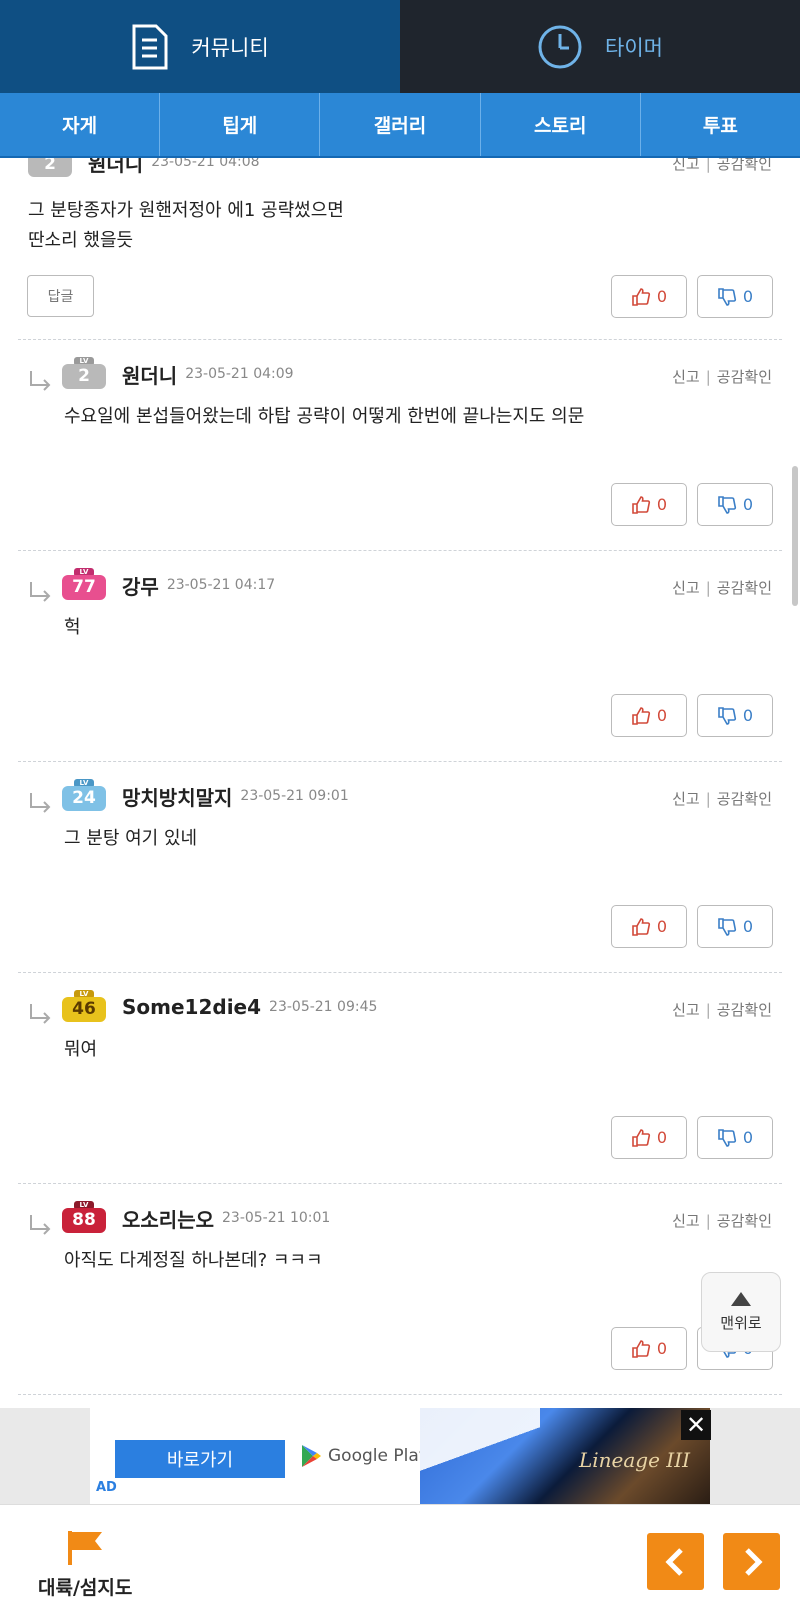  I want to click on comment-header: LV 88 오소리는오 23-05-21 10:01, so click(179, 1218).